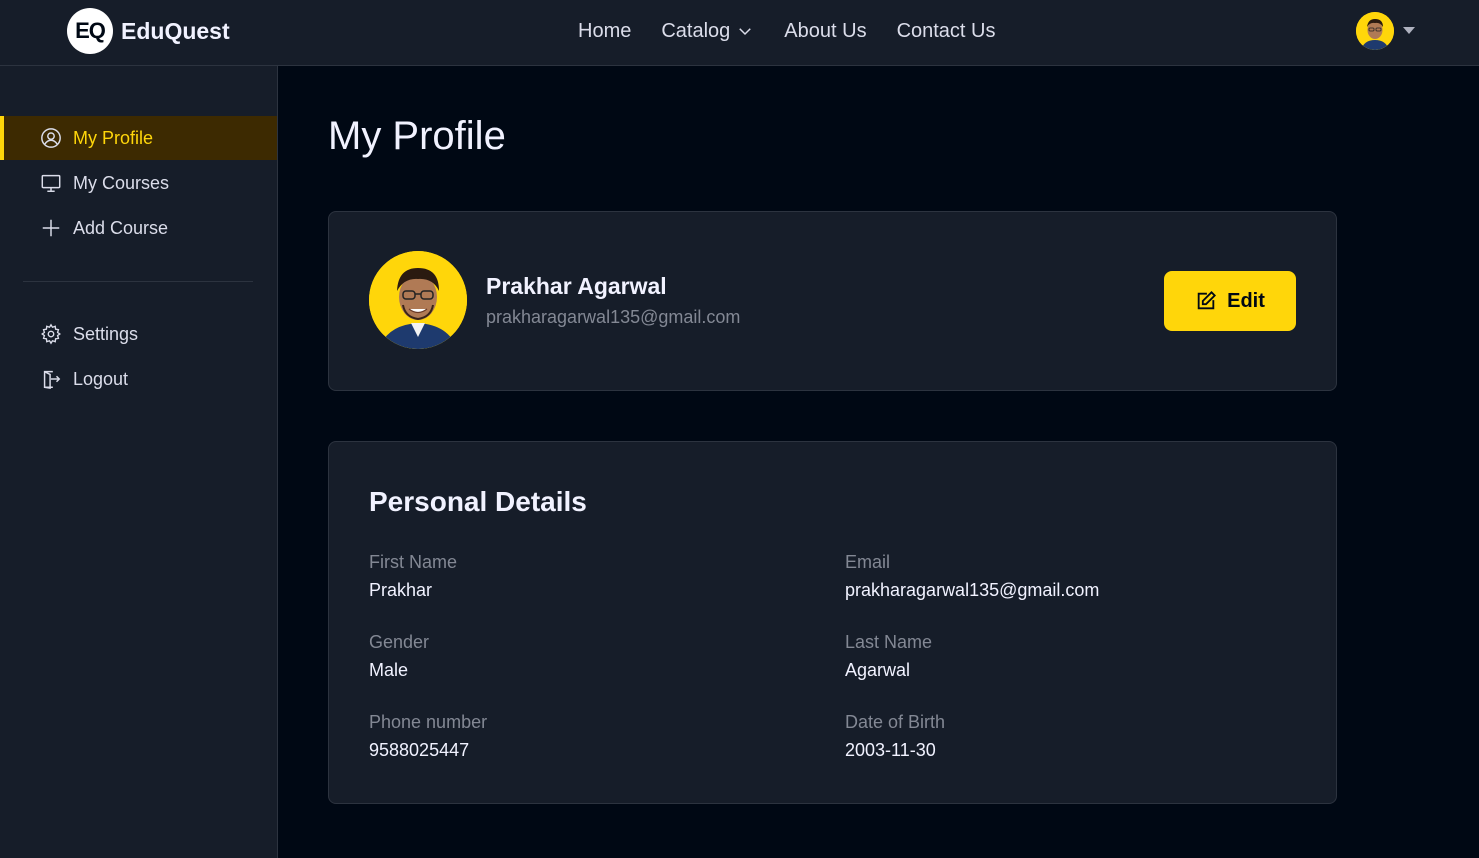 Image resolution: width=1479 pixels, height=858 pixels. I want to click on profile-email: prakharagarwal135@gmail.com, so click(613, 317).